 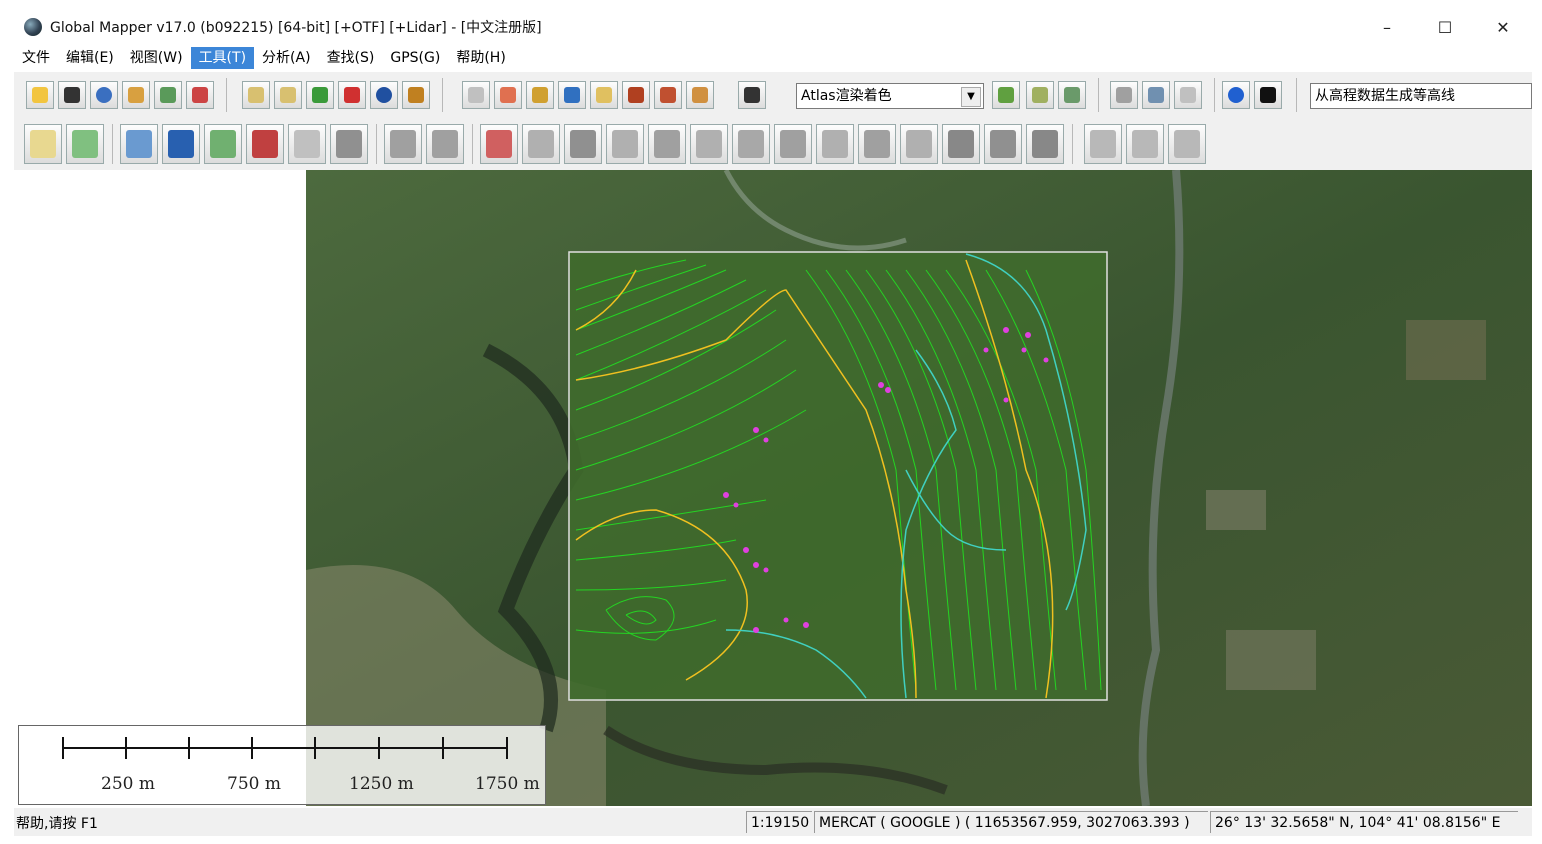 What do you see at coordinates (351, 58) in the screenshot?
I see `menu-search: 查找(S)` at bounding box center [351, 58].